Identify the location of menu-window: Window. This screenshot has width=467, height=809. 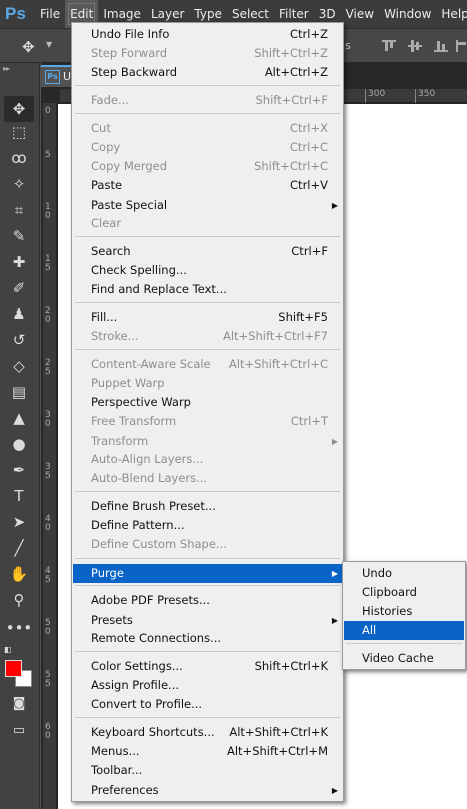
(407, 14).